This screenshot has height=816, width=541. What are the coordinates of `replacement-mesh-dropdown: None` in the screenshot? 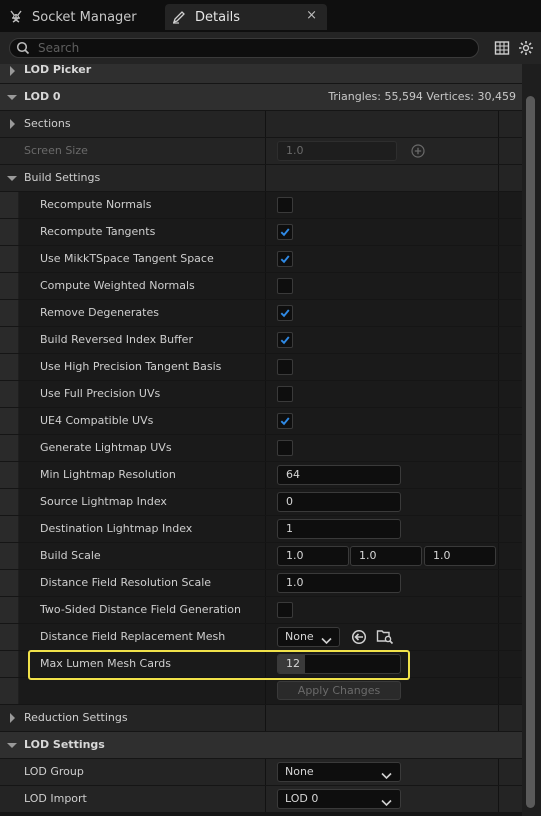 It's located at (308, 637).